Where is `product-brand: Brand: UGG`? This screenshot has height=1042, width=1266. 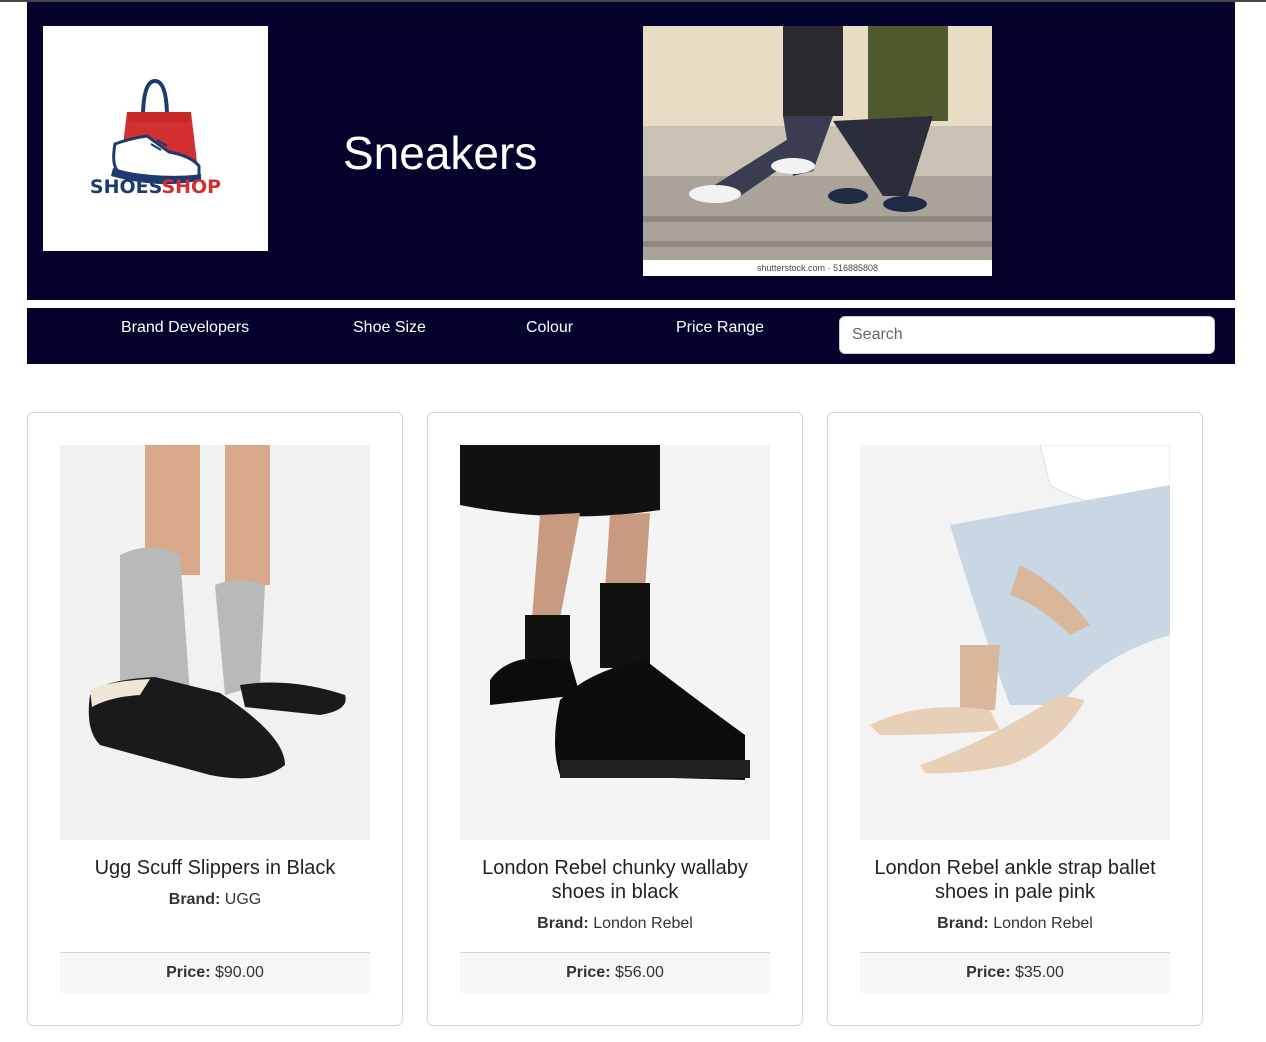
product-brand: Brand: UGG is located at coordinates (215, 900).